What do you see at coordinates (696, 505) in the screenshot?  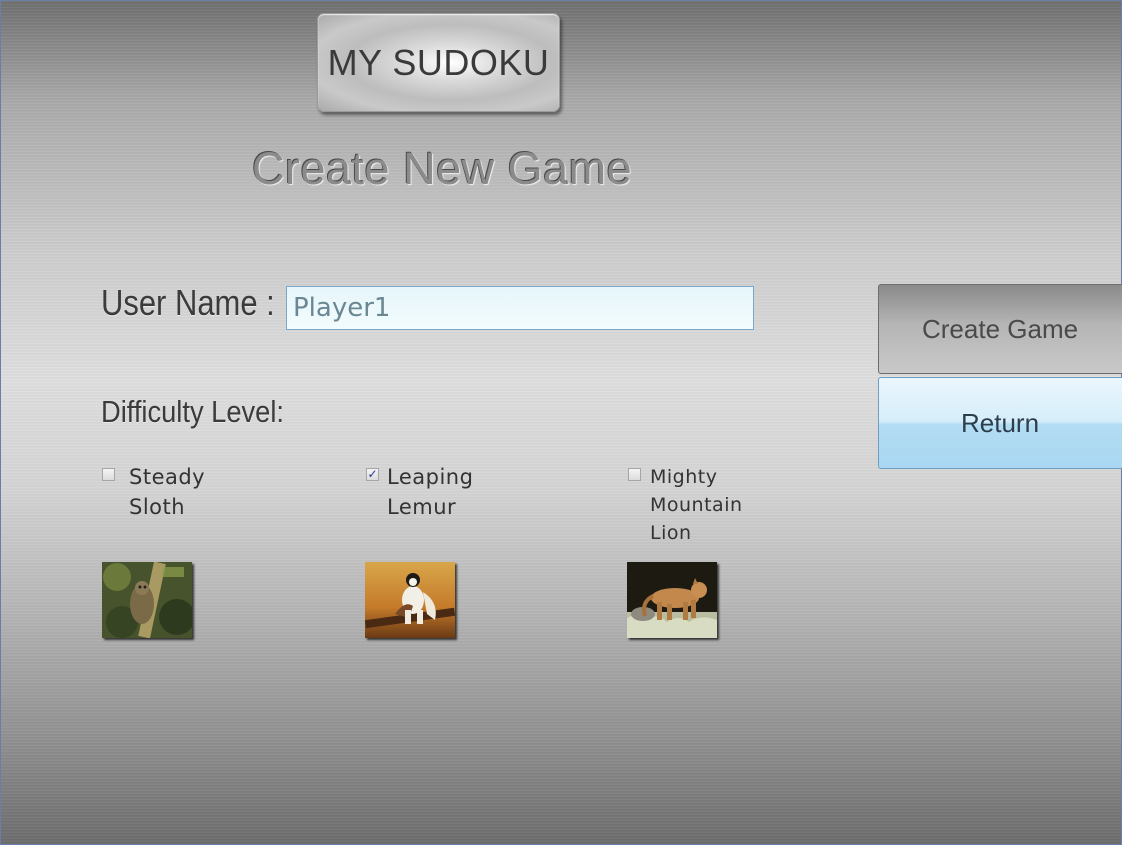 I see `mountain-lion-option-label: Mighty Mountain Lion` at bounding box center [696, 505].